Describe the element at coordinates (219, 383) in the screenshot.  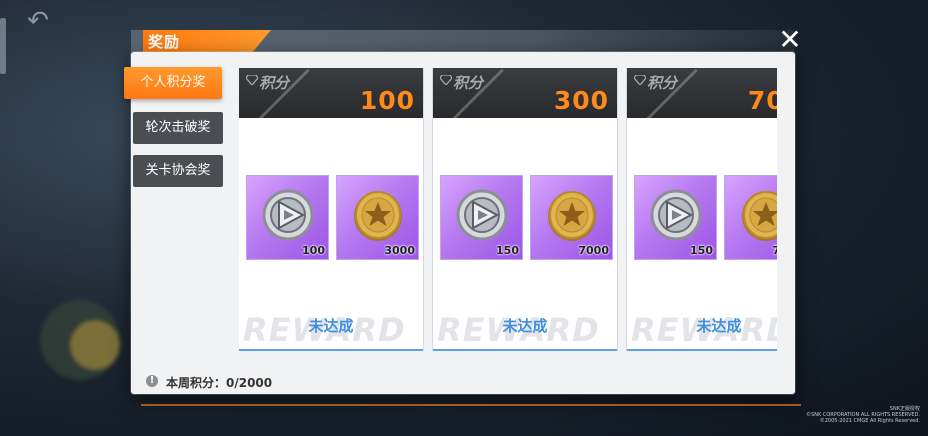
I see `weekly-points-text: 本周积分：0/2000` at that location.